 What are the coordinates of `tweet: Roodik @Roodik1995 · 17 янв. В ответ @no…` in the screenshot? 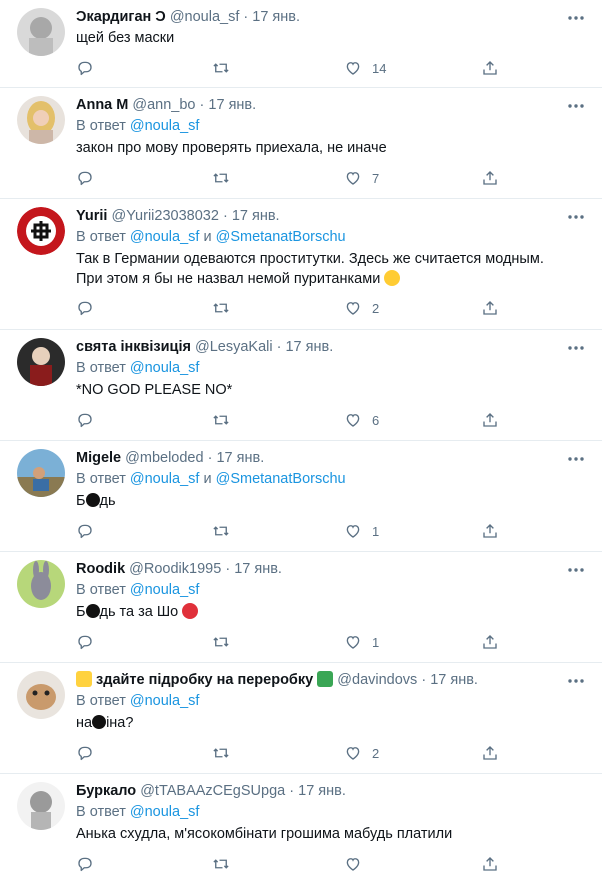 It's located at (301, 607).